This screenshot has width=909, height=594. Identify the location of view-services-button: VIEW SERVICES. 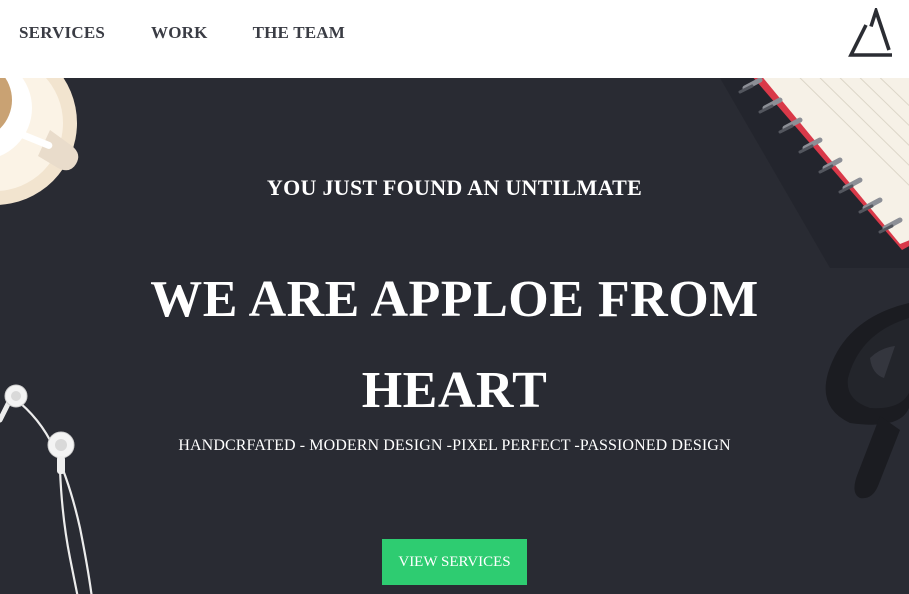
(454, 562).